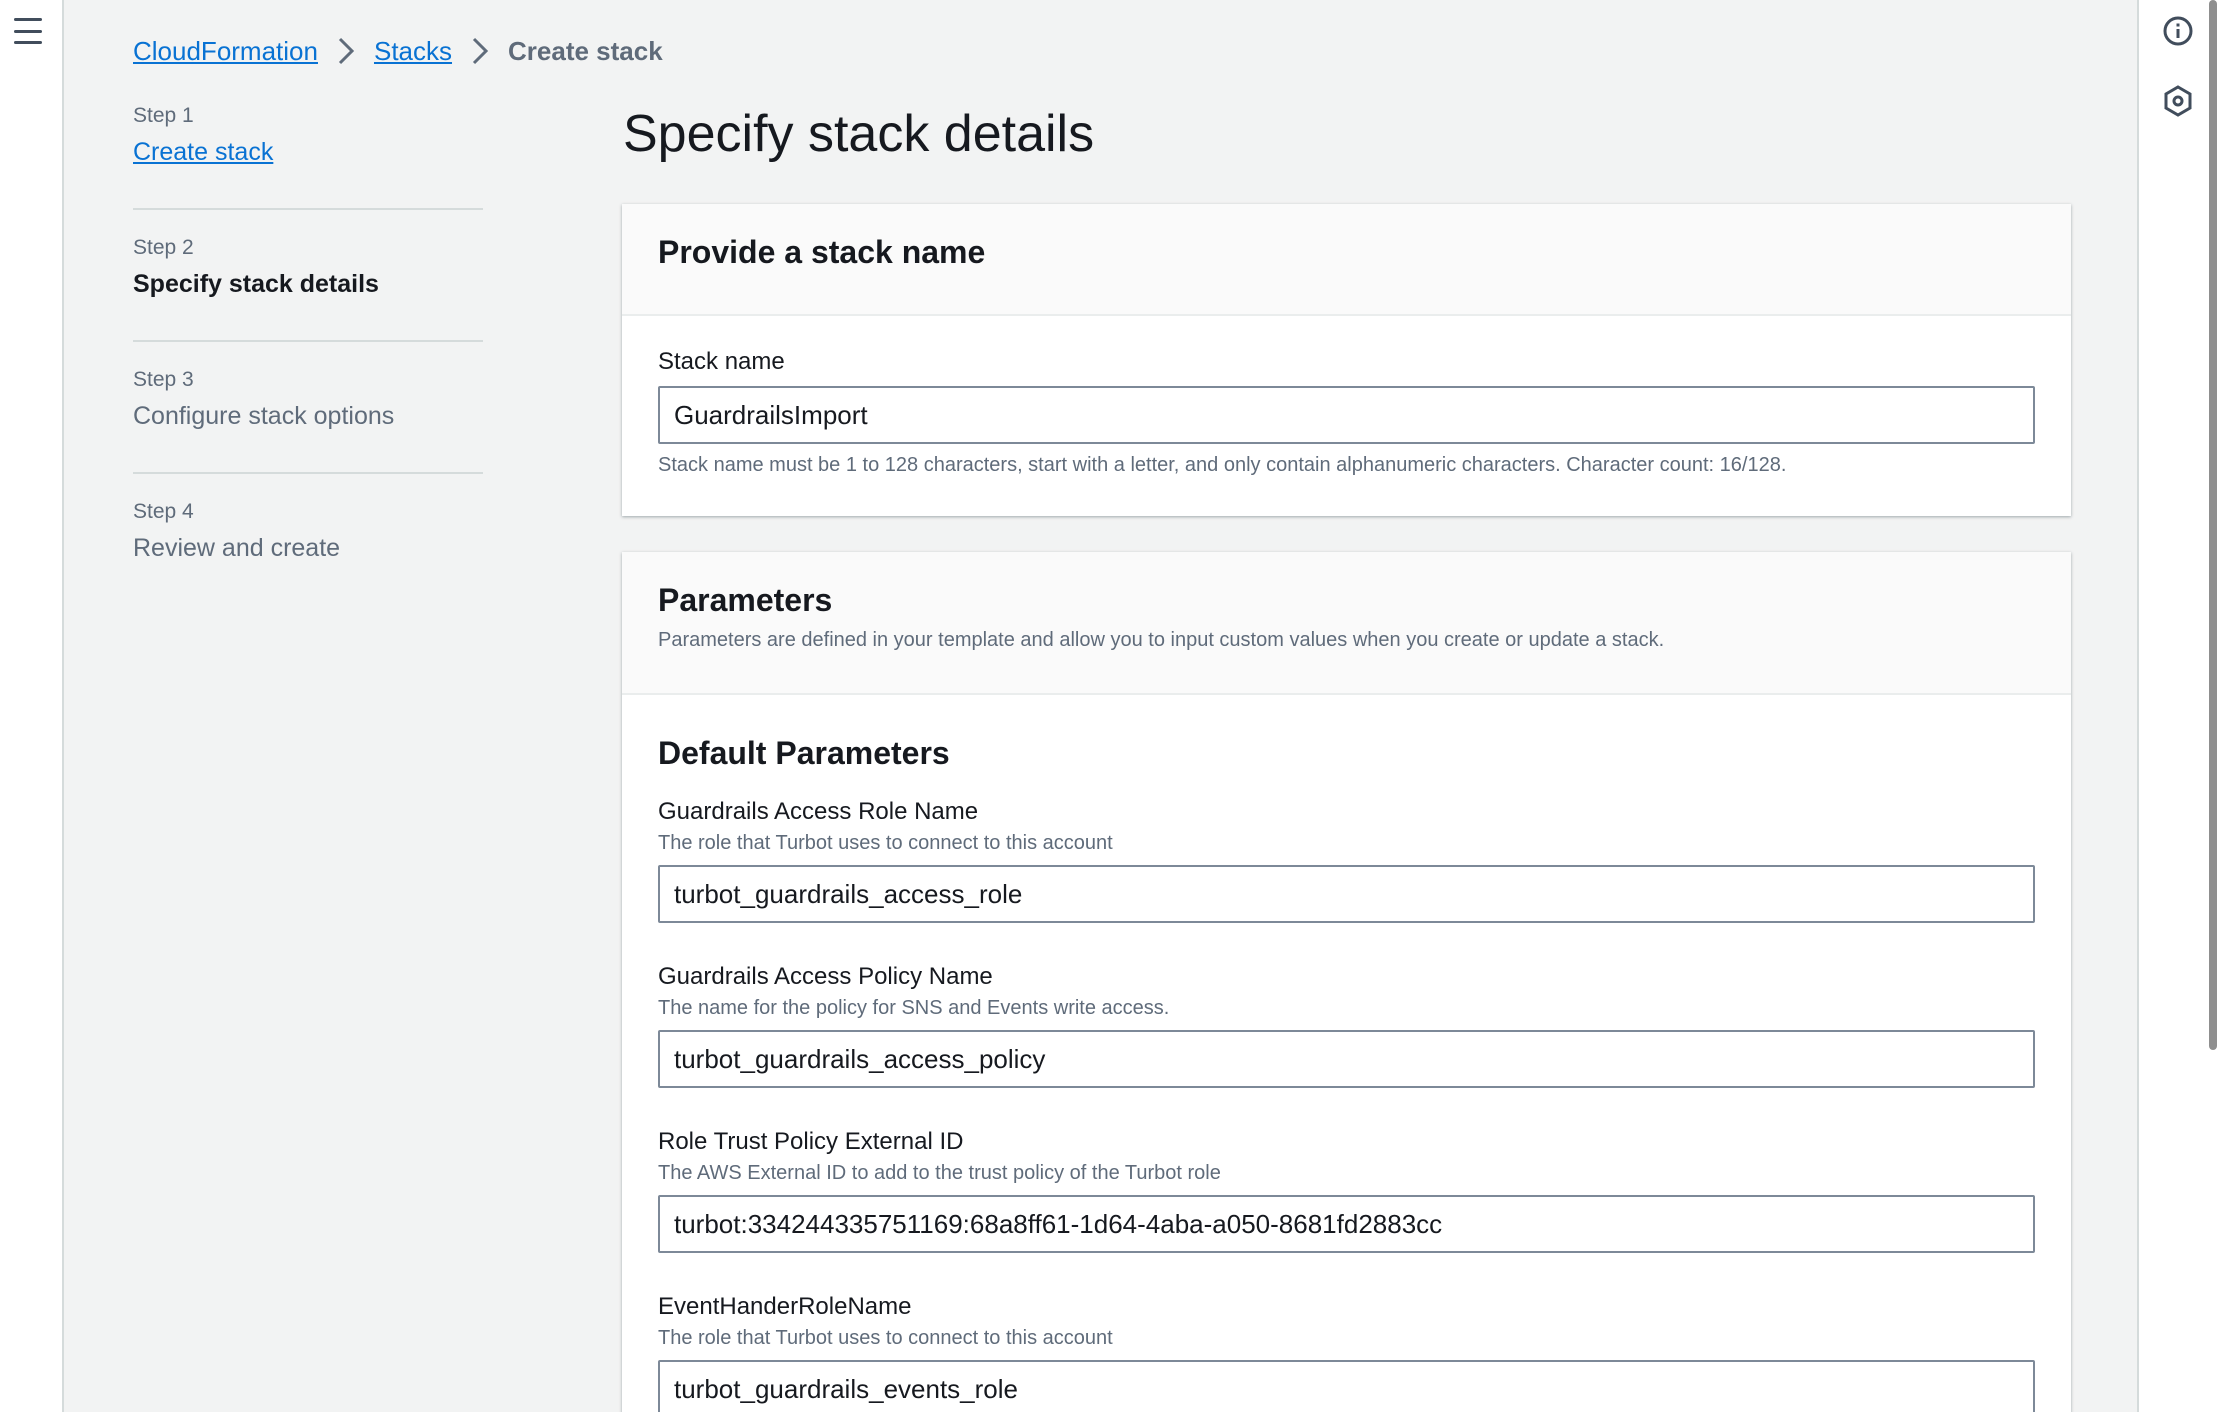 The height and width of the screenshot is (1412, 2217). Describe the element at coordinates (1346, 260) in the screenshot. I see `container-header: Provide a stack name` at that location.